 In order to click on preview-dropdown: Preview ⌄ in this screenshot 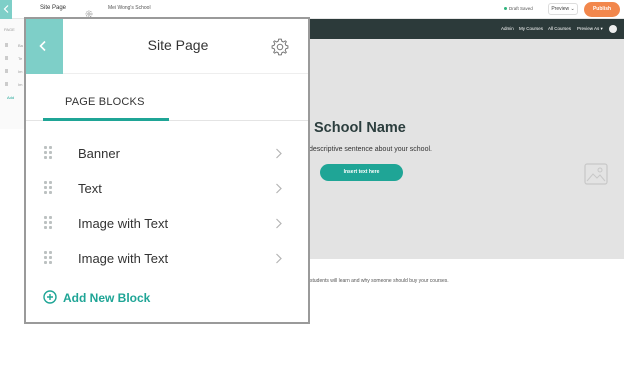, I will do `click(563, 9)`.